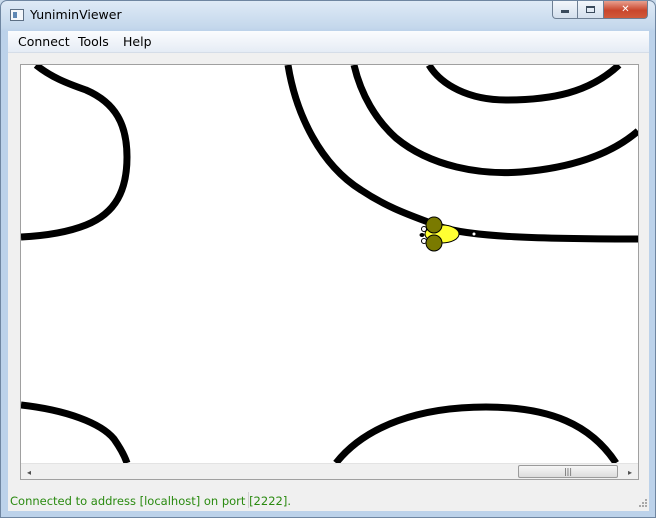  Describe the element at coordinates (328, 42) in the screenshot. I see `menu-bar: Connect Tools Help` at that location.